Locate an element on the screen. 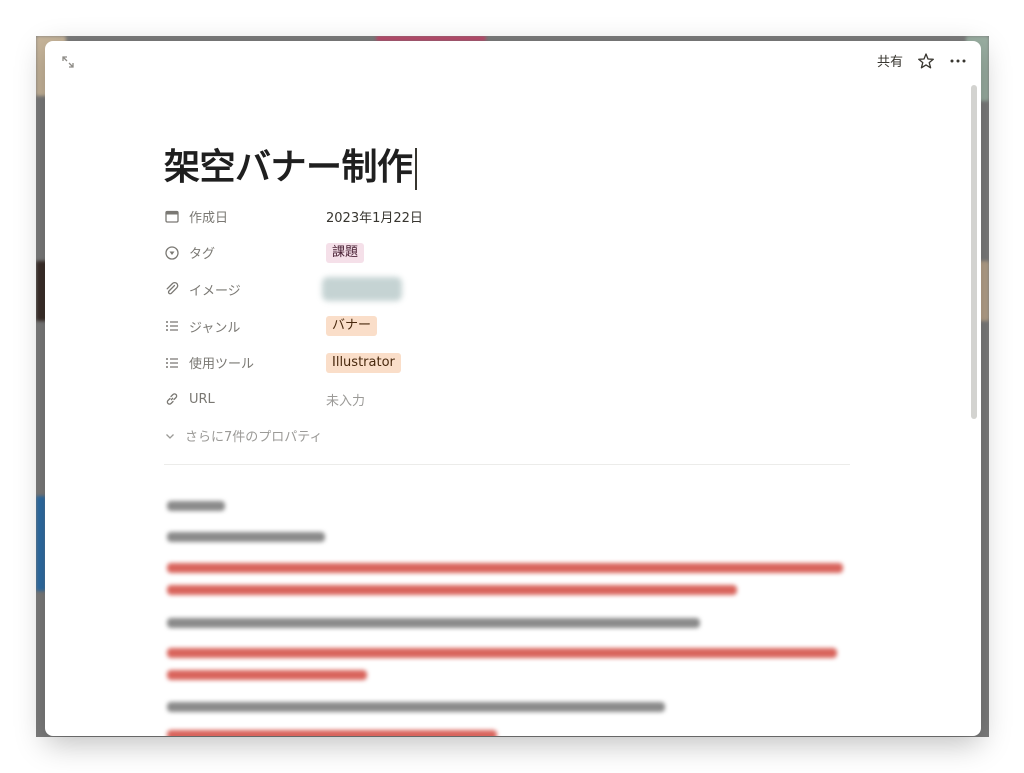 The height and width of the screenshot is (773, 1024). property-label-text: ジャンル is located at coordinates (215, 328).